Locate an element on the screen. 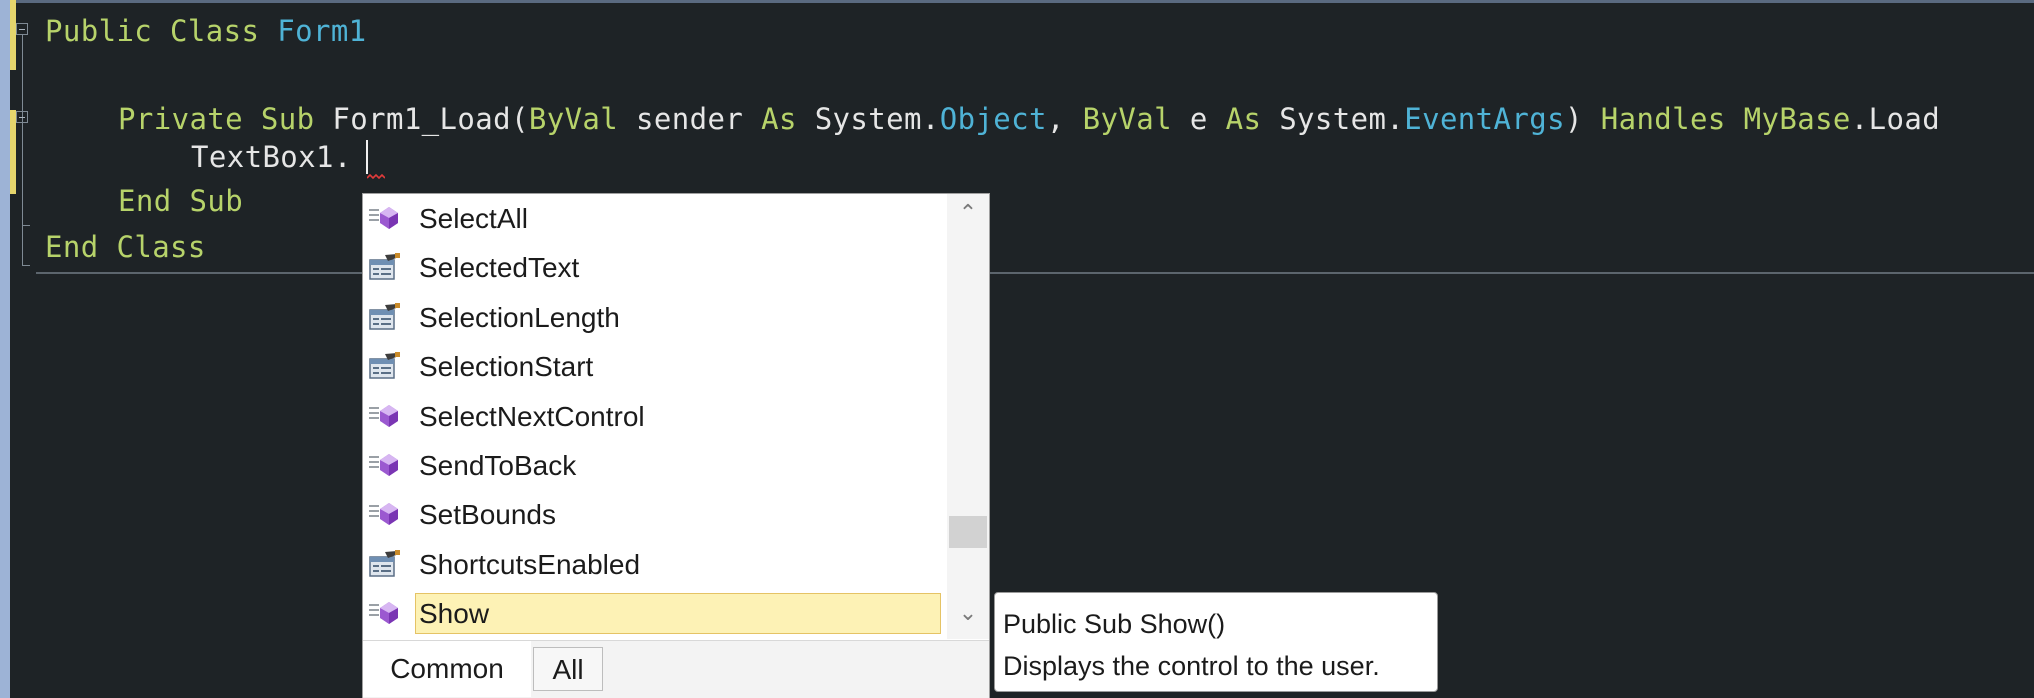 This screenshot has width=2034, height=698. completion-item: SendToBack is located at coordinates (654, 465).